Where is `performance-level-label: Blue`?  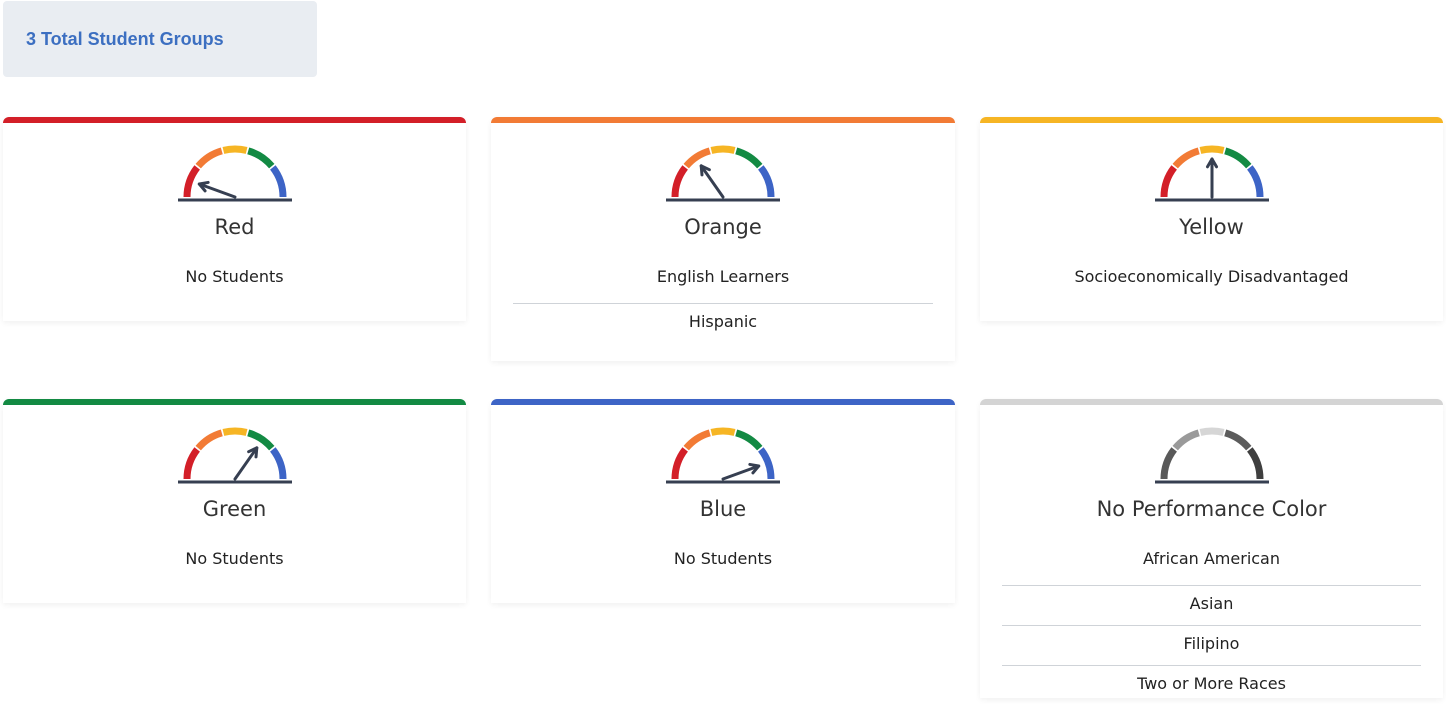
performance-level-label: Blue is located at coordinates (723, 509).